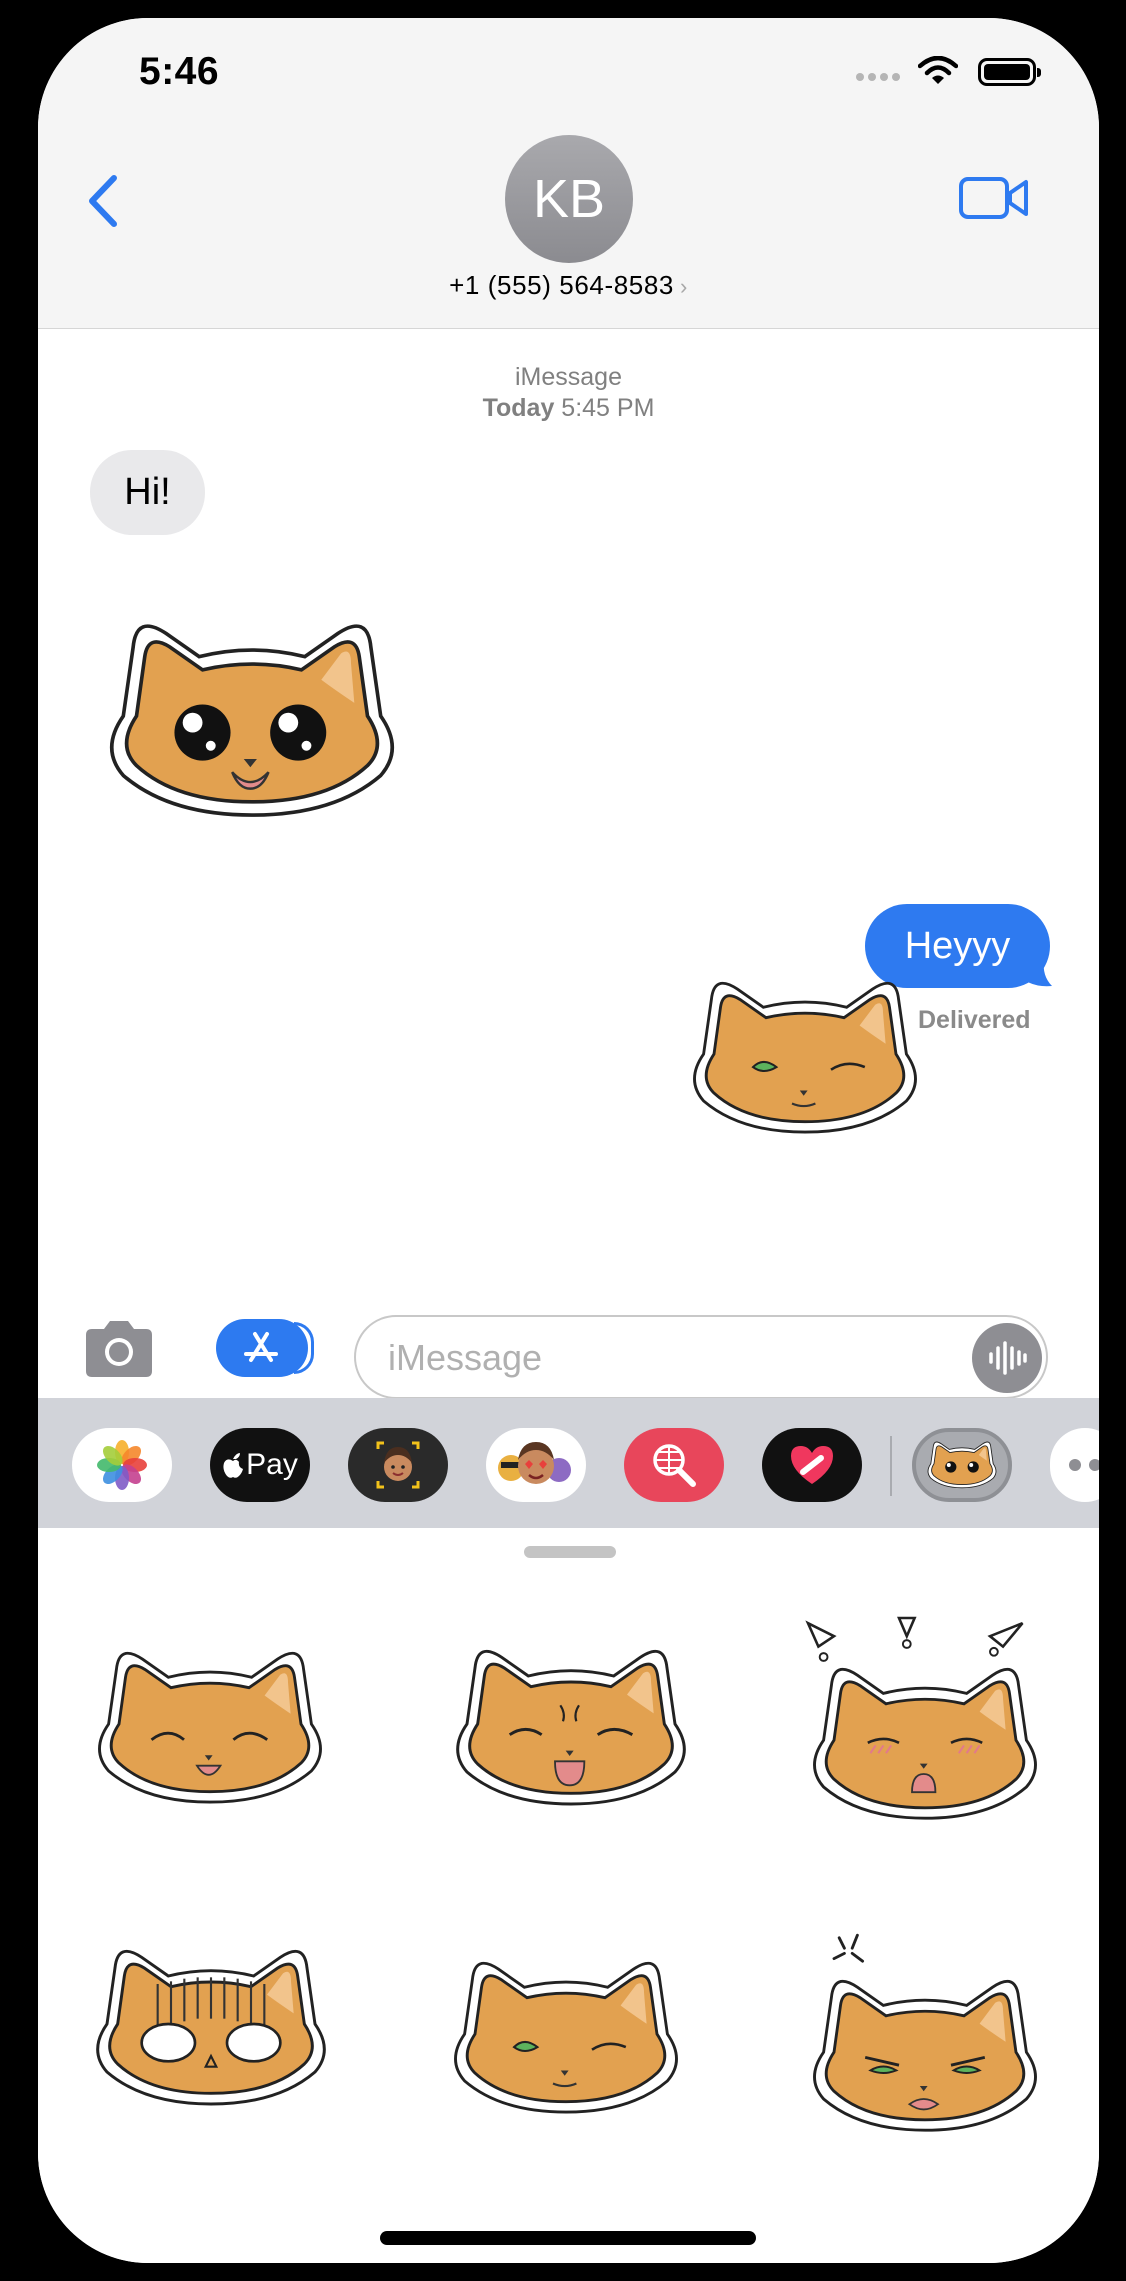 The image size is (1126, 2281). I want to click on back-button, so click(106, 201).